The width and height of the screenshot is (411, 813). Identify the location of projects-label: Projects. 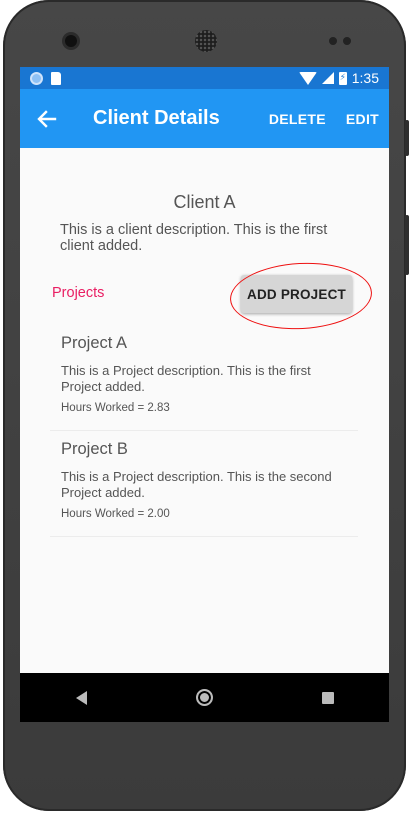
(78, 293).